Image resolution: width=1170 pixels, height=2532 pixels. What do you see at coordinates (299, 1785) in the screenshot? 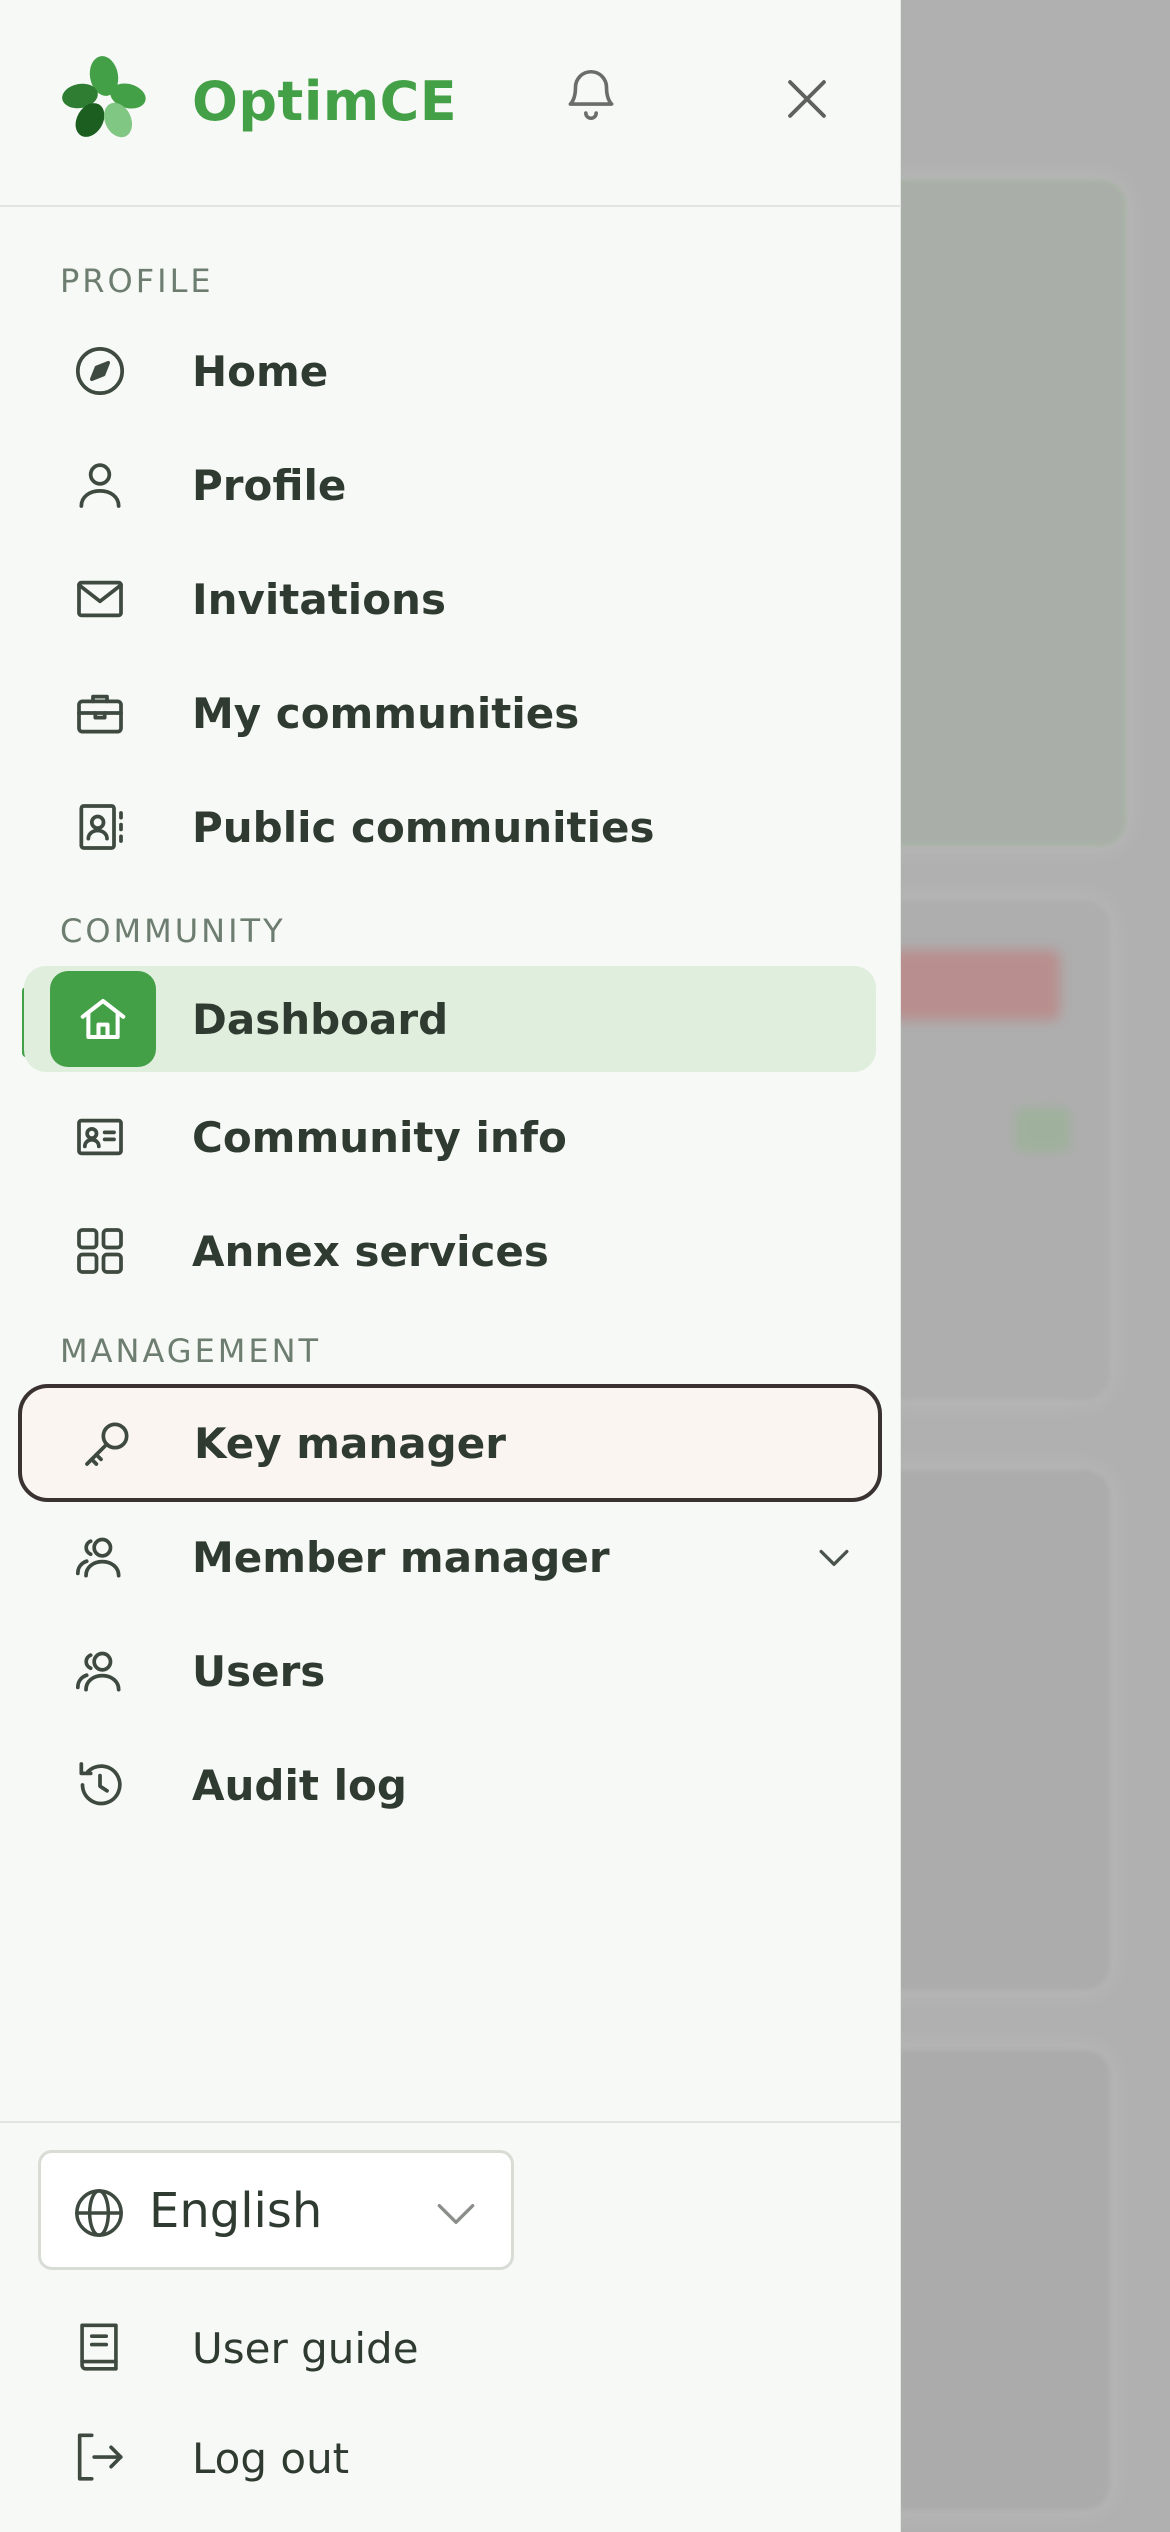
I see `nav-item-label: Audit log` at bounding box center [299, 1785].